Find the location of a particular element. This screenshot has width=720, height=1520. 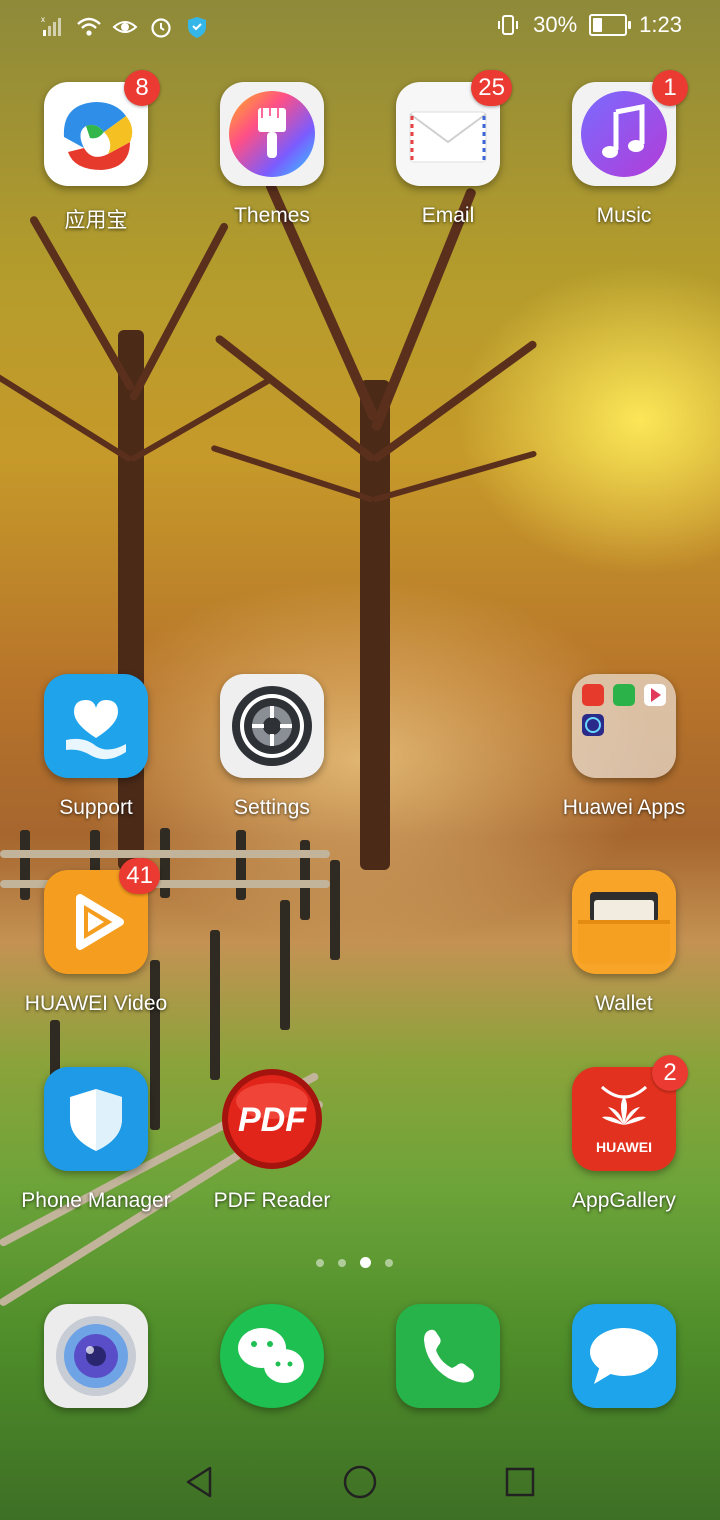

email-icon: 25 is located at coordinates (454, 128).